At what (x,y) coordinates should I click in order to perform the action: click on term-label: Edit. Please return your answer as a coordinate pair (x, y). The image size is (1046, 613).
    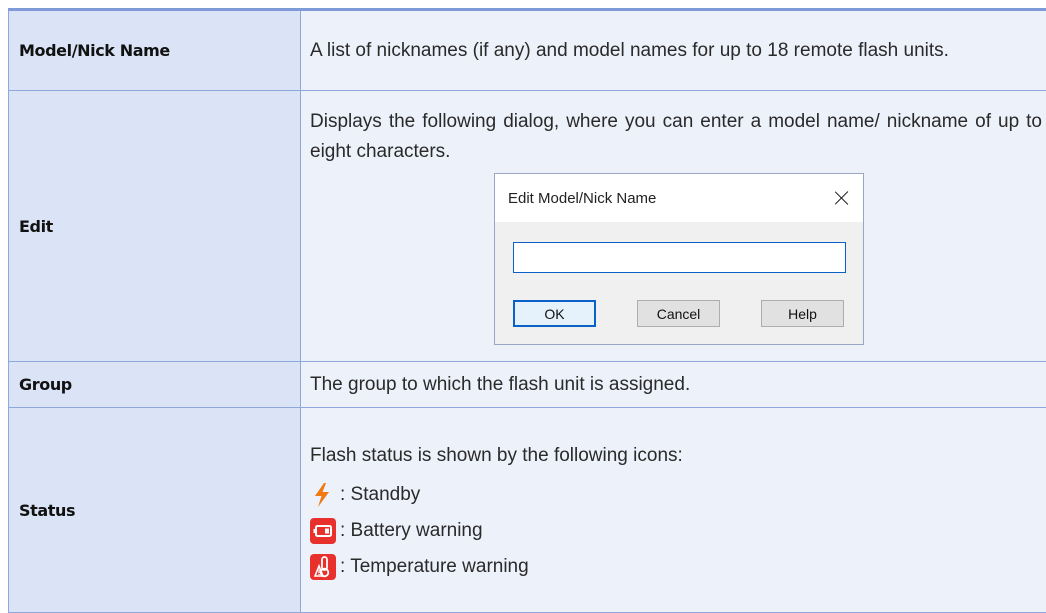
    Looking at the image, I should click on (36, 226).